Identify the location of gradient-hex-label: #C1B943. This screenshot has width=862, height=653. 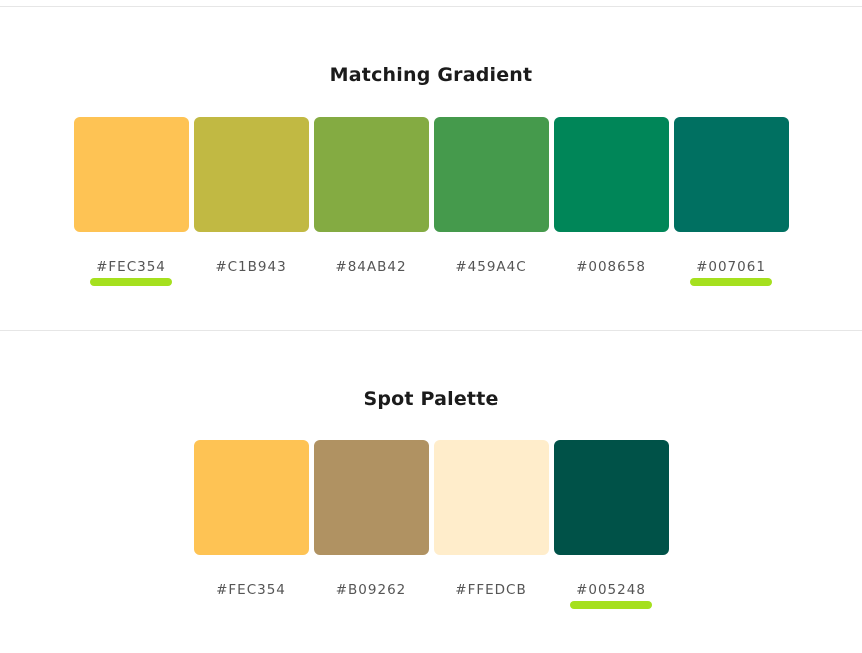
(250, 267).